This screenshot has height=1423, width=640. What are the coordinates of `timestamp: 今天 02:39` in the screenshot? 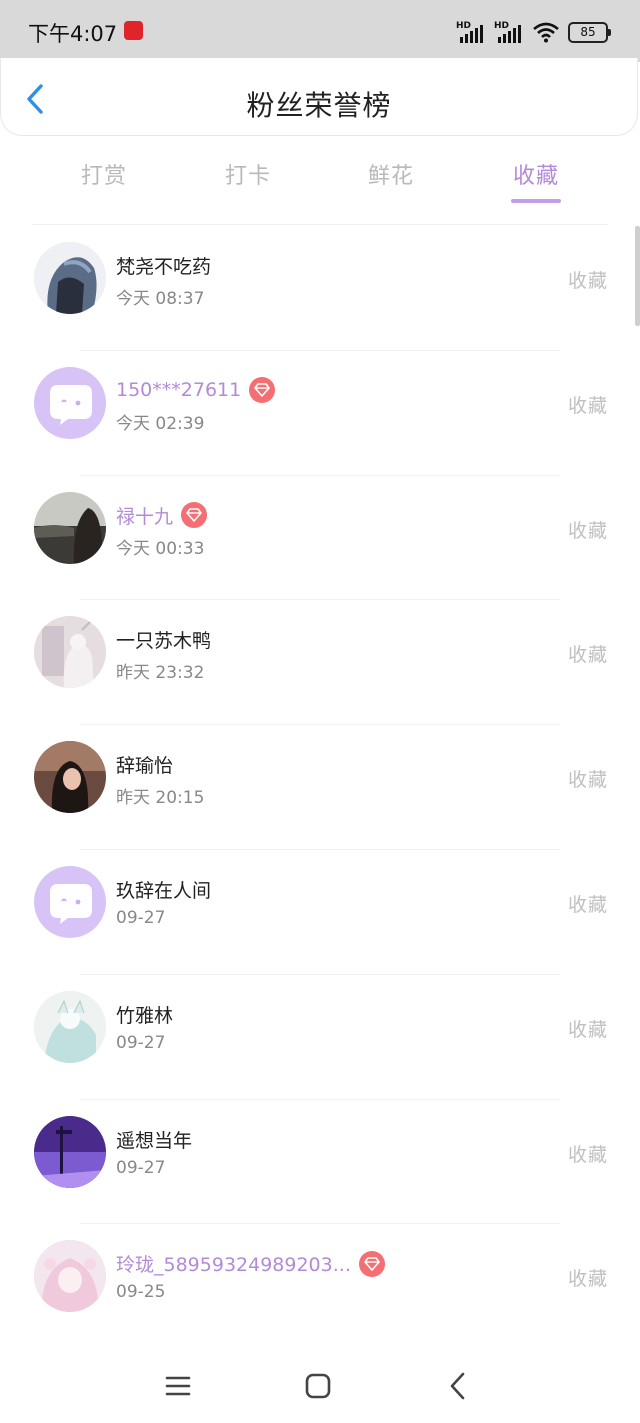 It's located at (160, 423).